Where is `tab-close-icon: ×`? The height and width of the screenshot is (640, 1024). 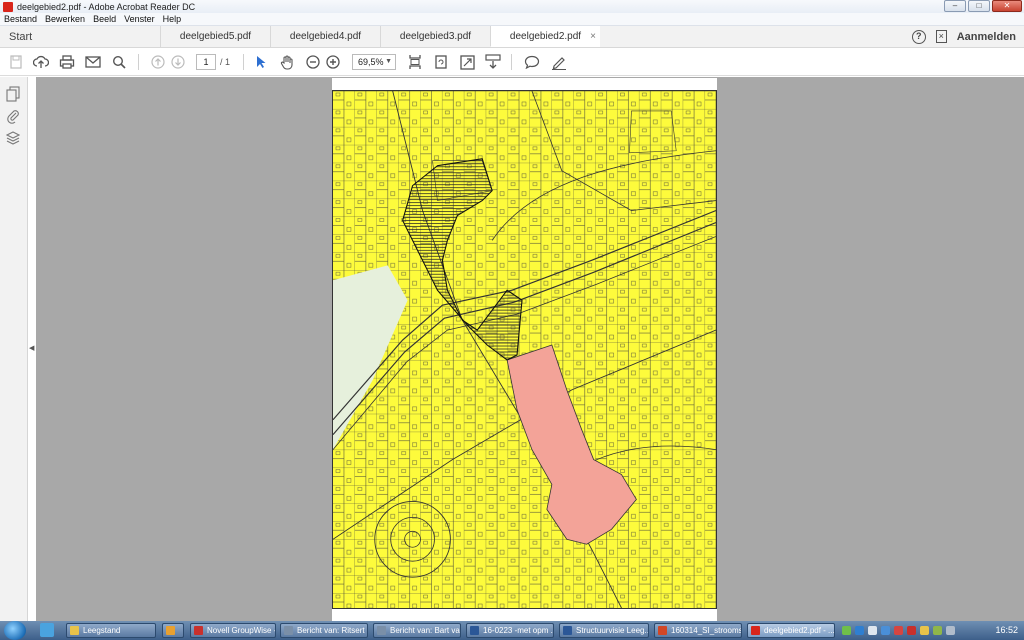 tab-close-icon: × is located at coordinates (593, 36).